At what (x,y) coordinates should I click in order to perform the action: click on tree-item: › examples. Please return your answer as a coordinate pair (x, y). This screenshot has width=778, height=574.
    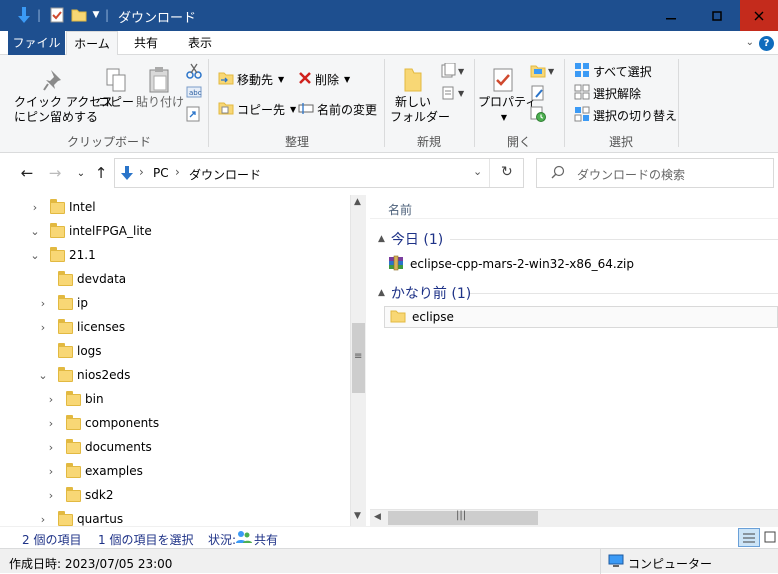
    Looking at the image, I should click on (174, 471).